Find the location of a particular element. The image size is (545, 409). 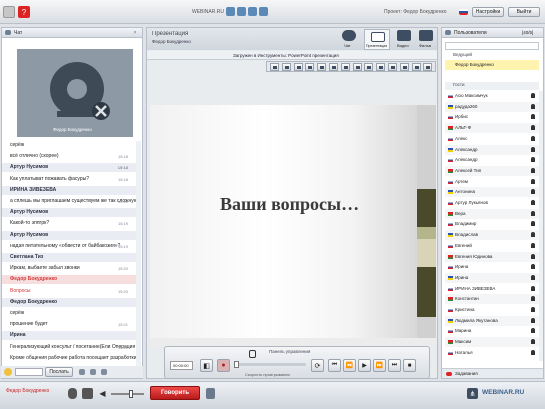

next-slide-button: ⏩ is located at coordinates (379, 365).